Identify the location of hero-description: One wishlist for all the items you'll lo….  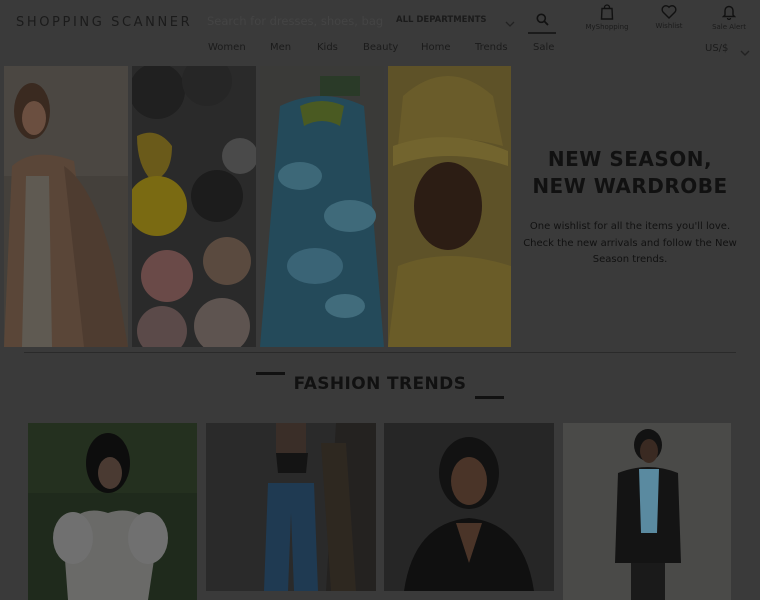
(630, 243).